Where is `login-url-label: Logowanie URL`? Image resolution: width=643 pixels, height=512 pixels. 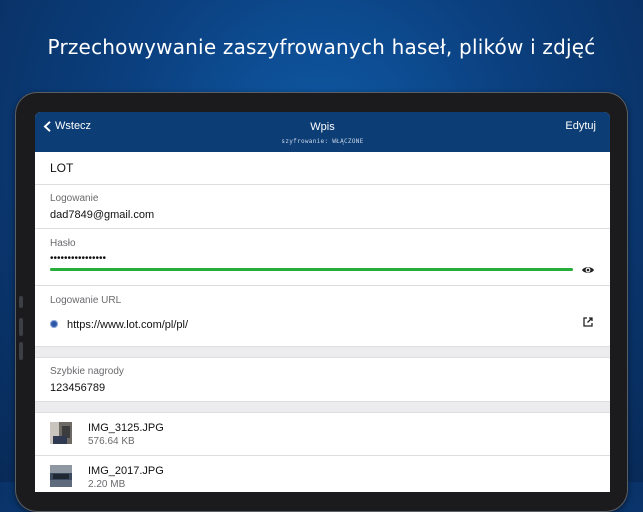
login-url-label: Logowanie URL is located at coordinates (86, 300).